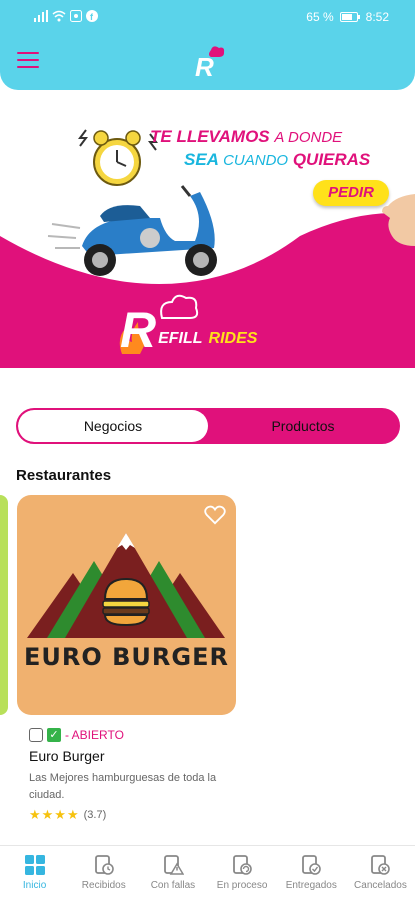 The width and height of the screenshot is (415, 900). Describe the element at coordinates (113, 426) in the screenshot. I see `tab-negocios: Negocios` at that location.